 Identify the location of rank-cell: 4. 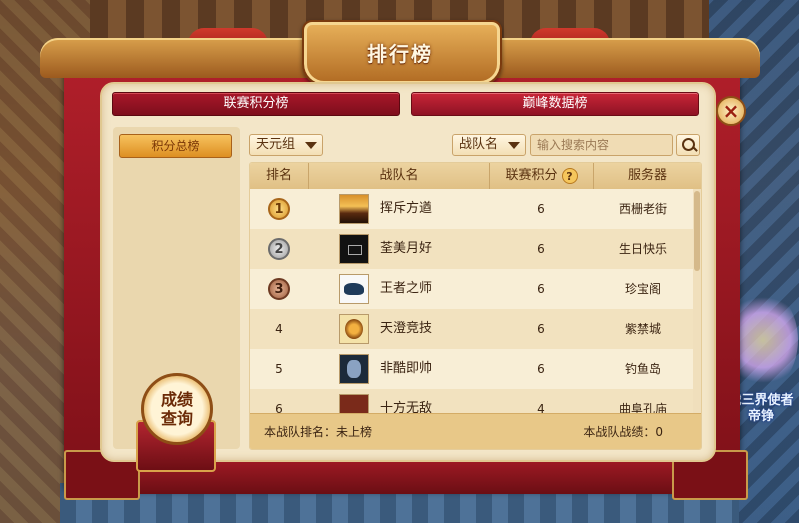
(279, 329).